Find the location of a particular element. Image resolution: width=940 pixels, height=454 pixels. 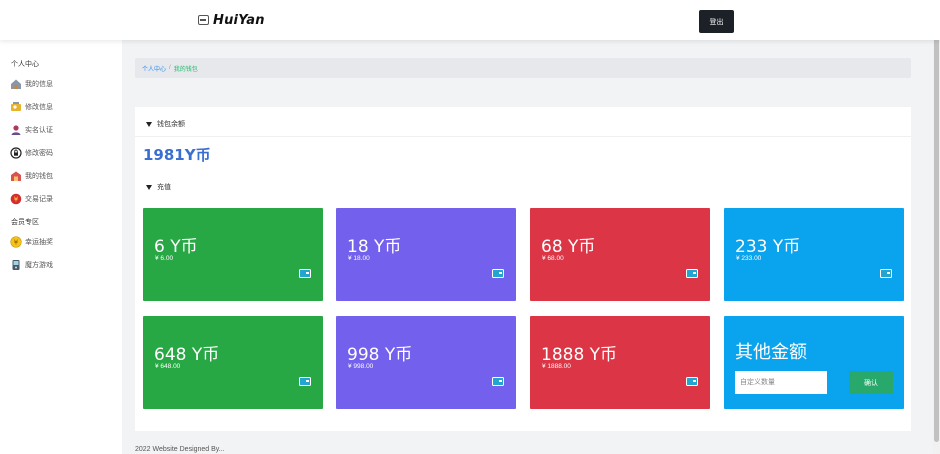

sidebar-group-member: 会员专区 is located at coordinates (25, 222).